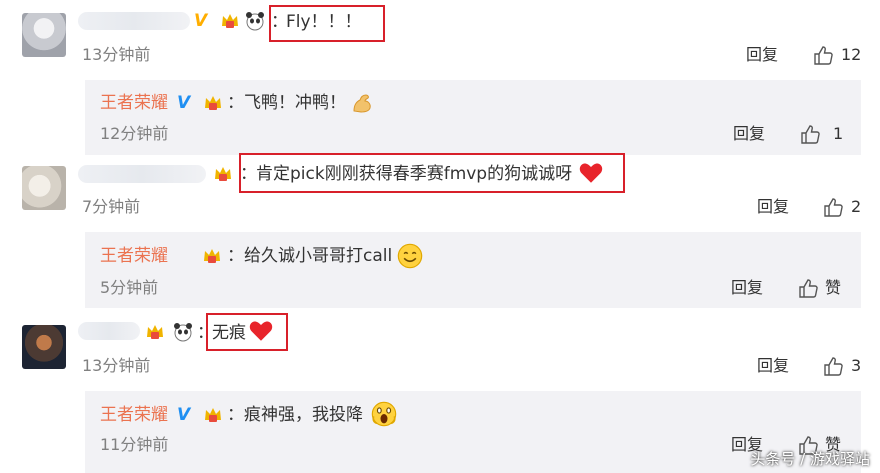  What do you see at coordinates (856, 365) in the screenshot?
I see `like-count: 3` at bounding box center [856, 365].